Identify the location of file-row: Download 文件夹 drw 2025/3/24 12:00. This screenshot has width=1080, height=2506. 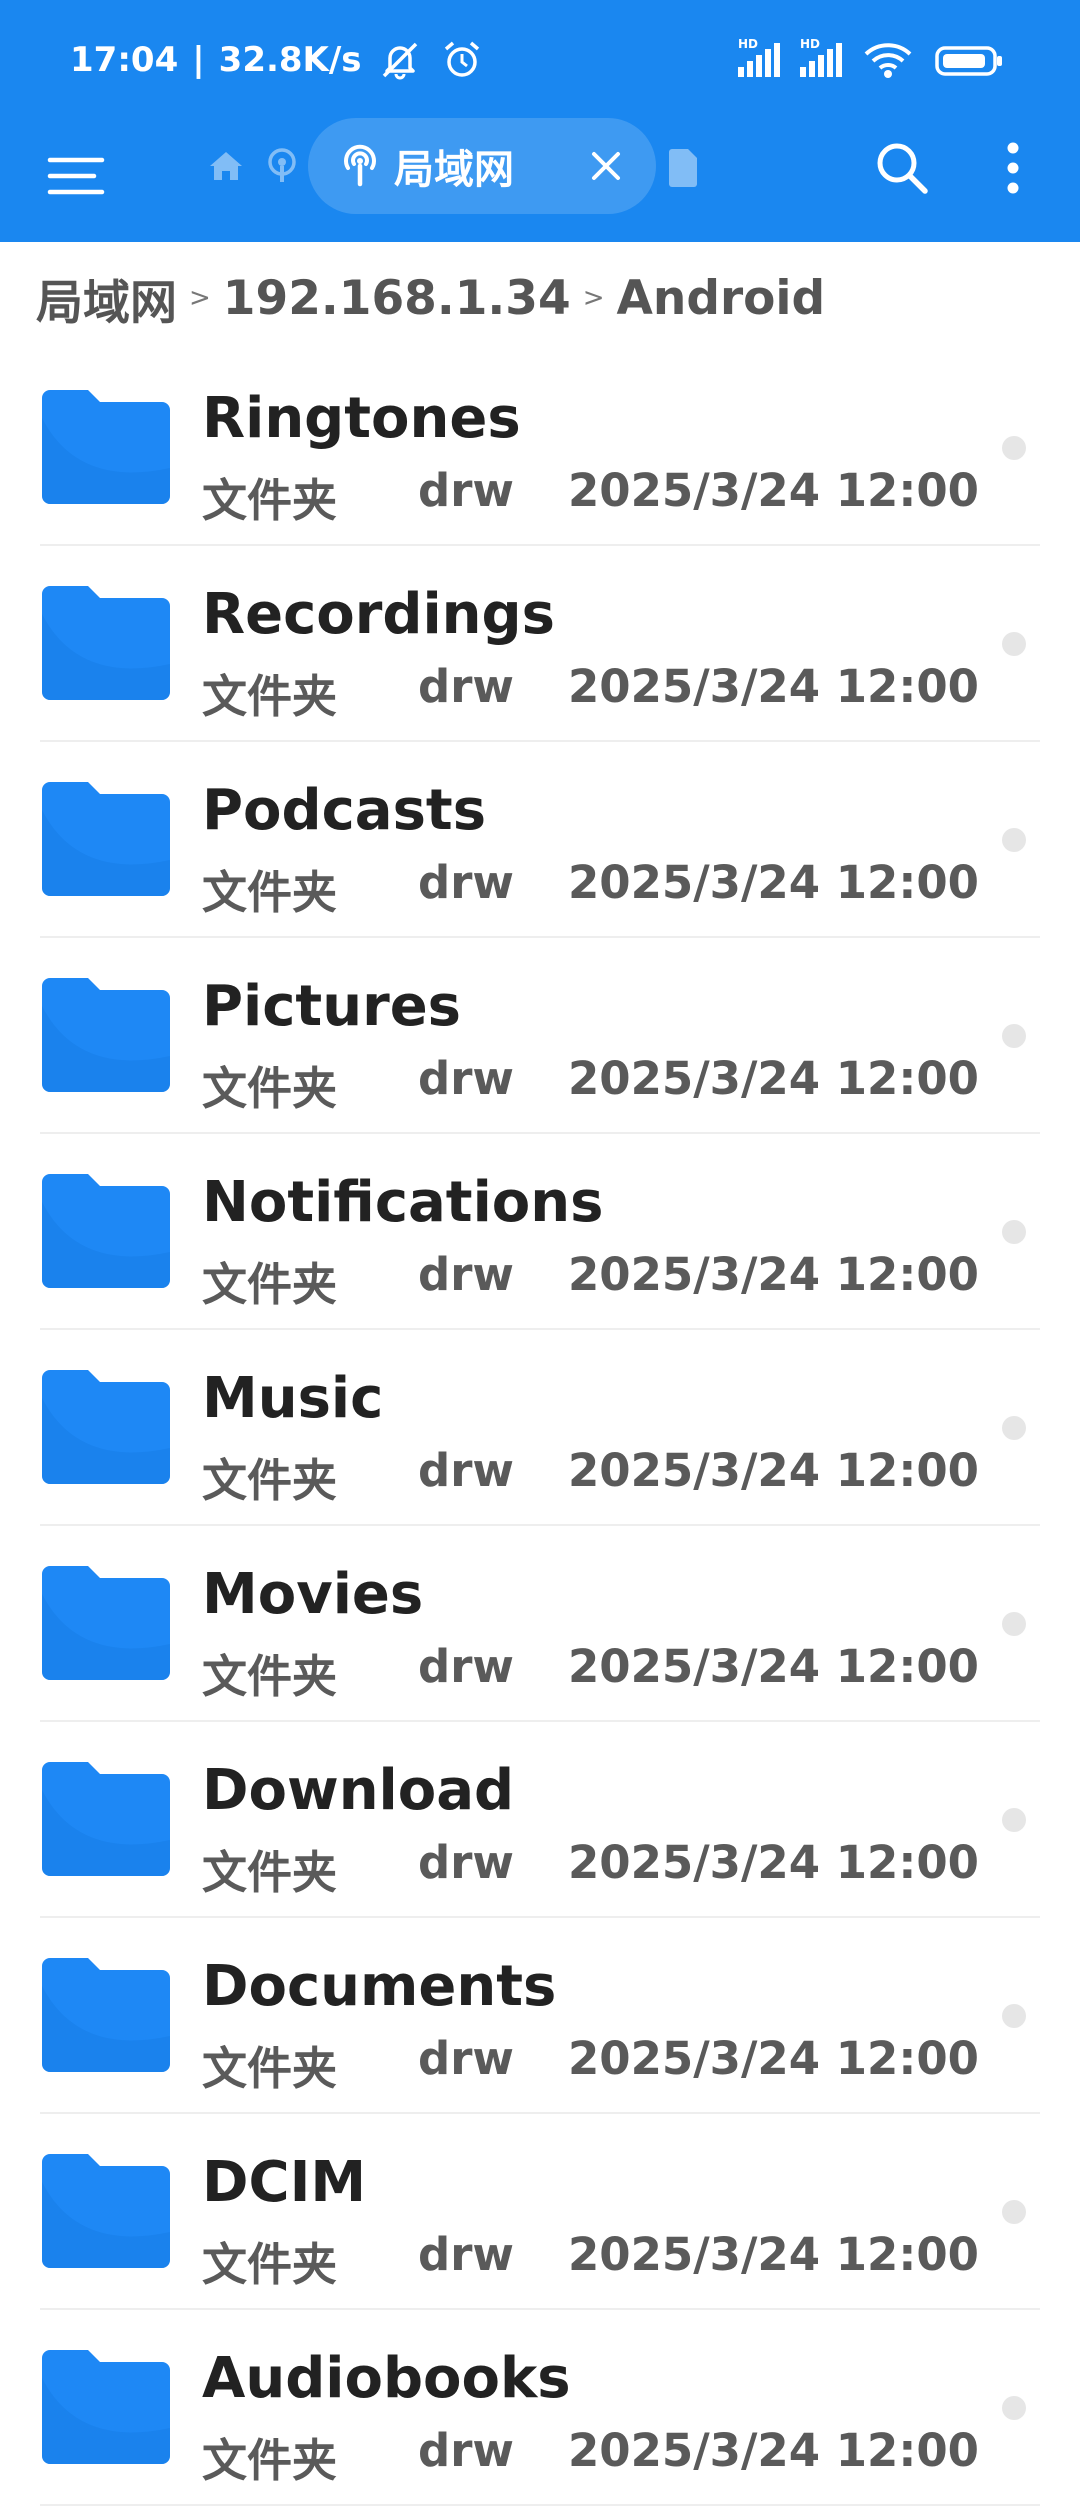
(540, 1820).